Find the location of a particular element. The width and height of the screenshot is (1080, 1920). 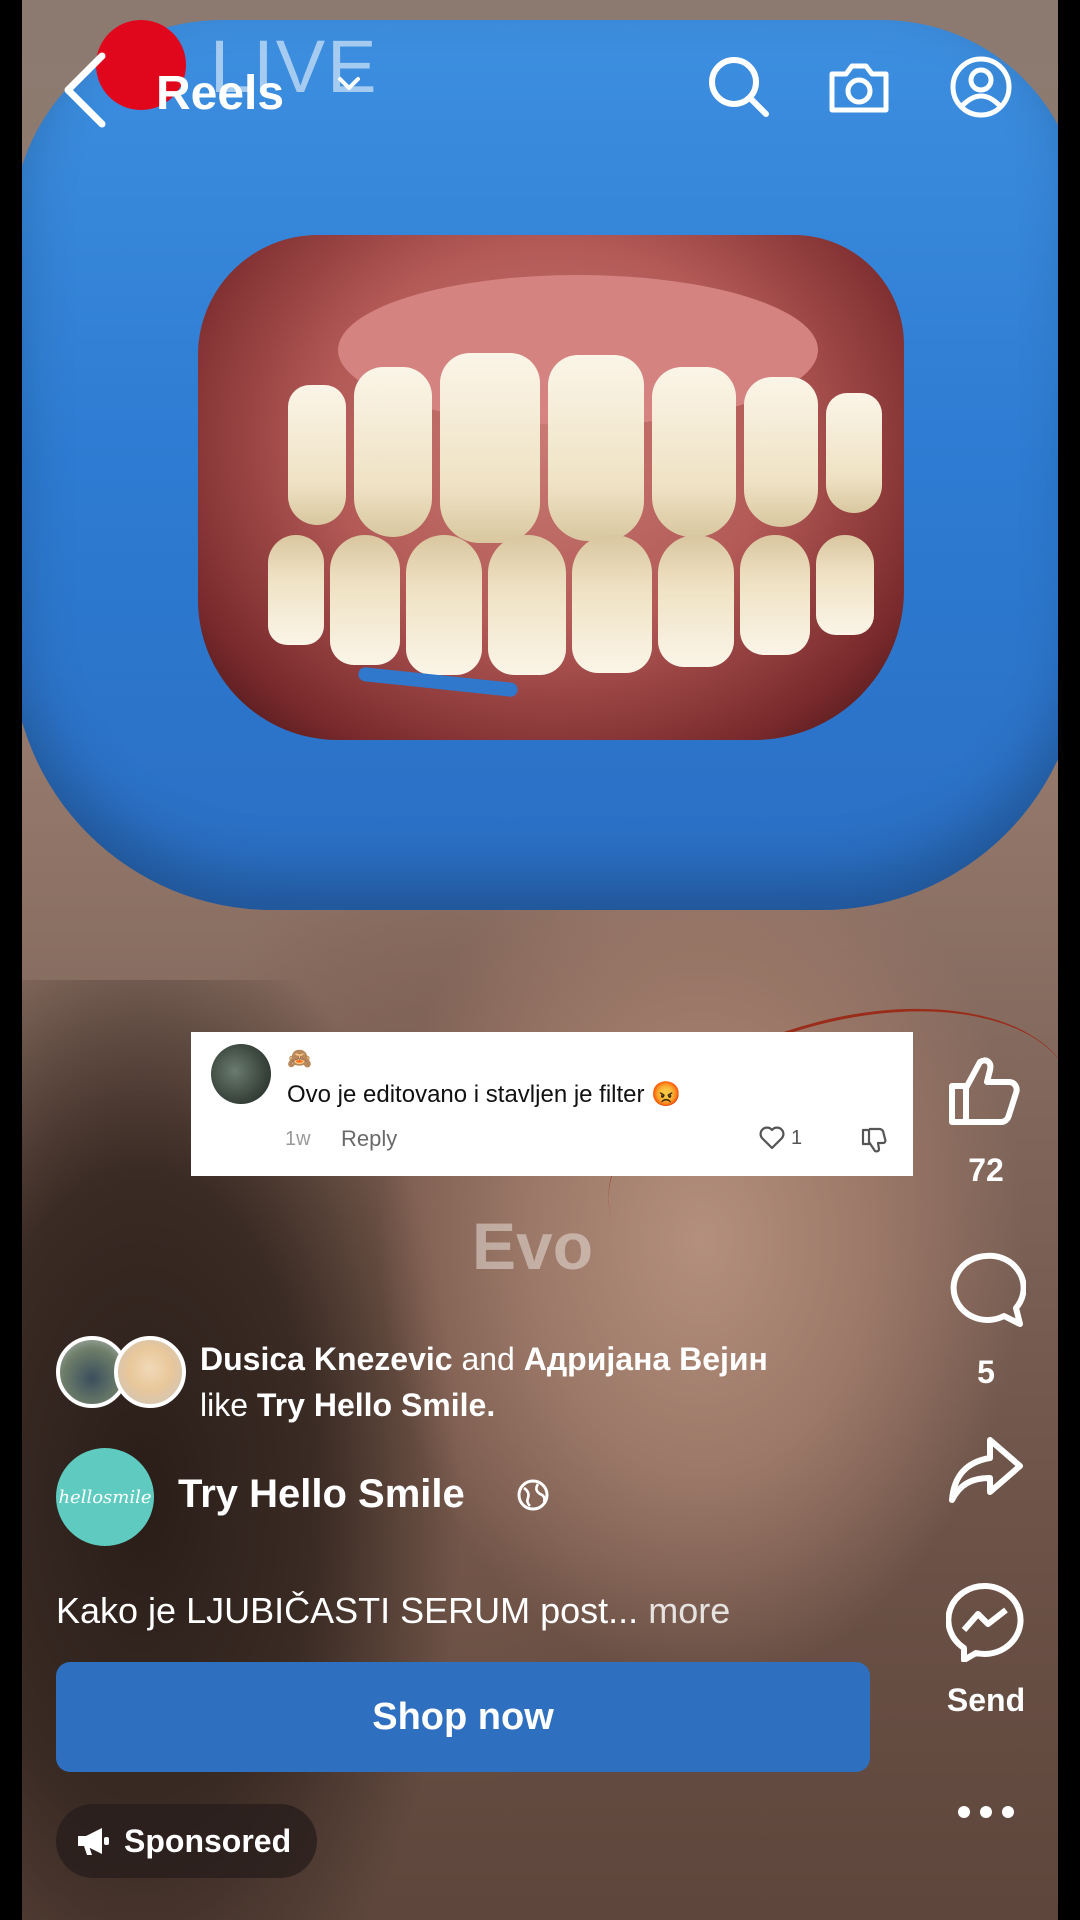

shop-now-button: Shop now is located at coordinates (463, 1717).